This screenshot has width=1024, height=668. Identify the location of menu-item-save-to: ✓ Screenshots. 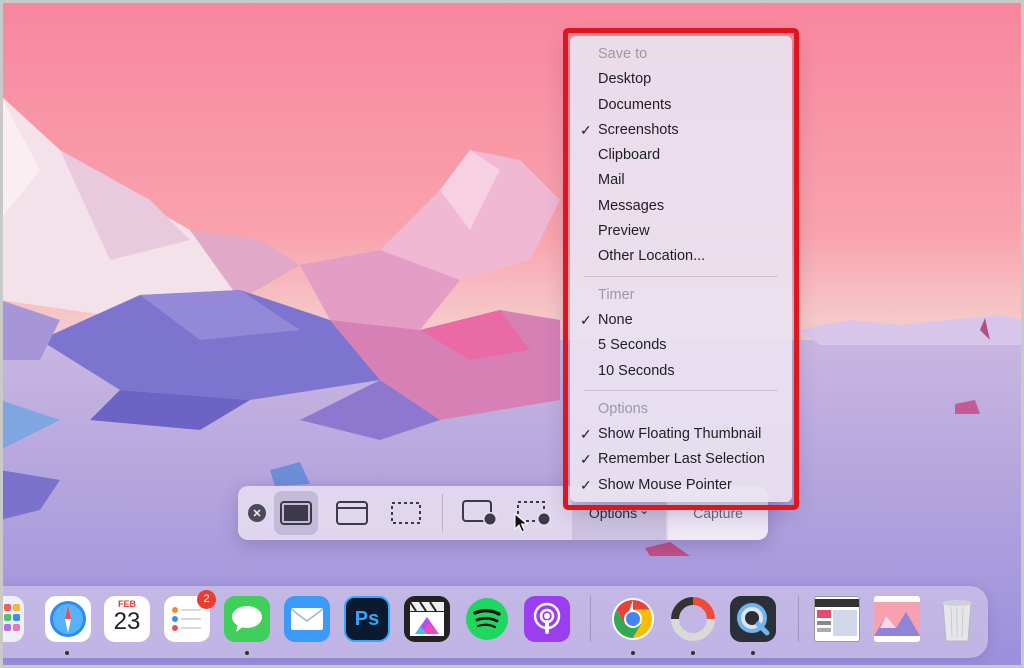
(681, 130).